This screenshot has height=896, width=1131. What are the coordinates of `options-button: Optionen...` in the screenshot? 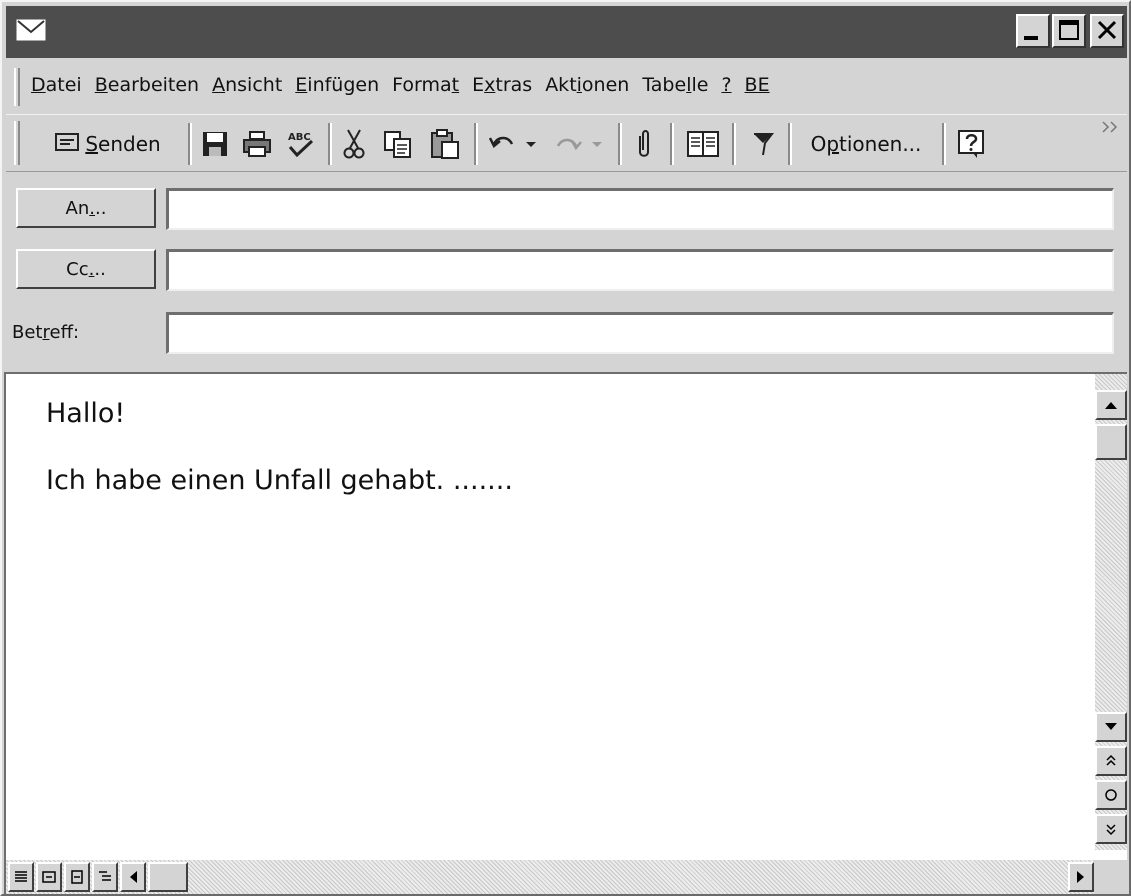 It's located at (866, 144).